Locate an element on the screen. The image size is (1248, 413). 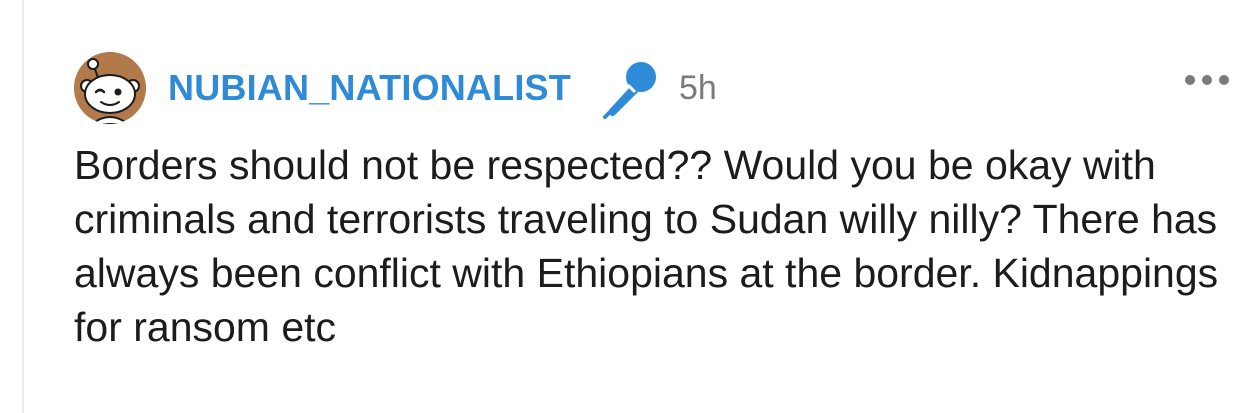
more-options-icon is located at coordinates (1207, 80).